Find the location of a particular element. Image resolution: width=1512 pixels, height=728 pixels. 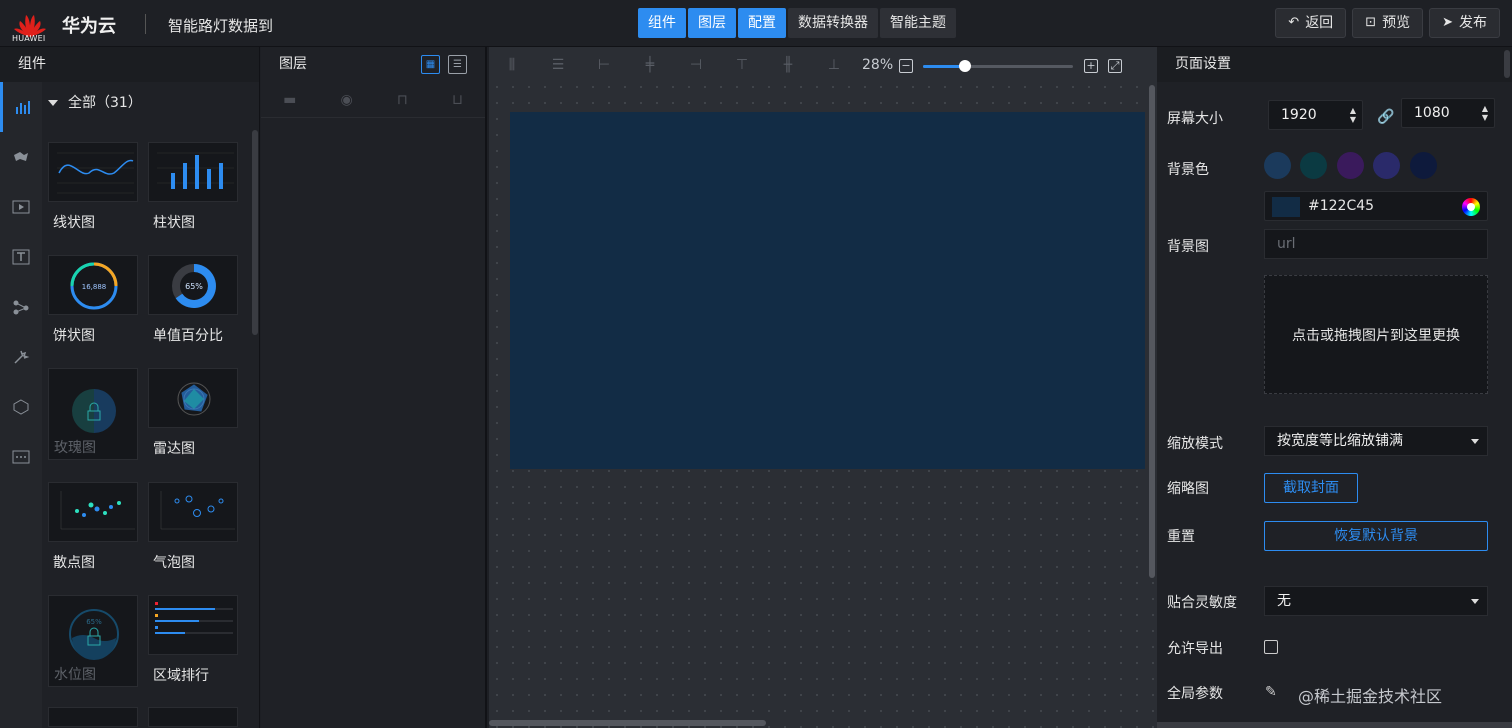

component-label: 散点图 is located at coordinates (74, 563).